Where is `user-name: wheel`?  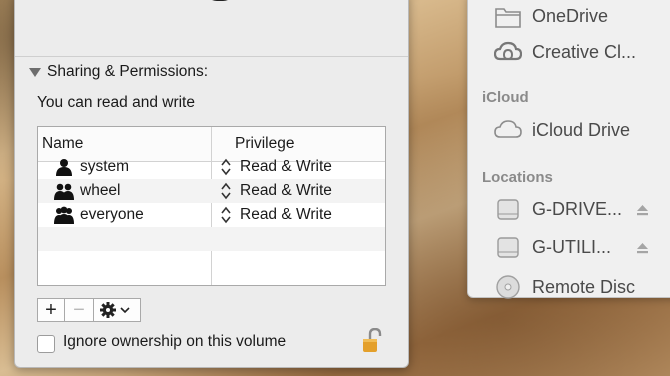 user-name: wheel is located at coordinates (100, 190).